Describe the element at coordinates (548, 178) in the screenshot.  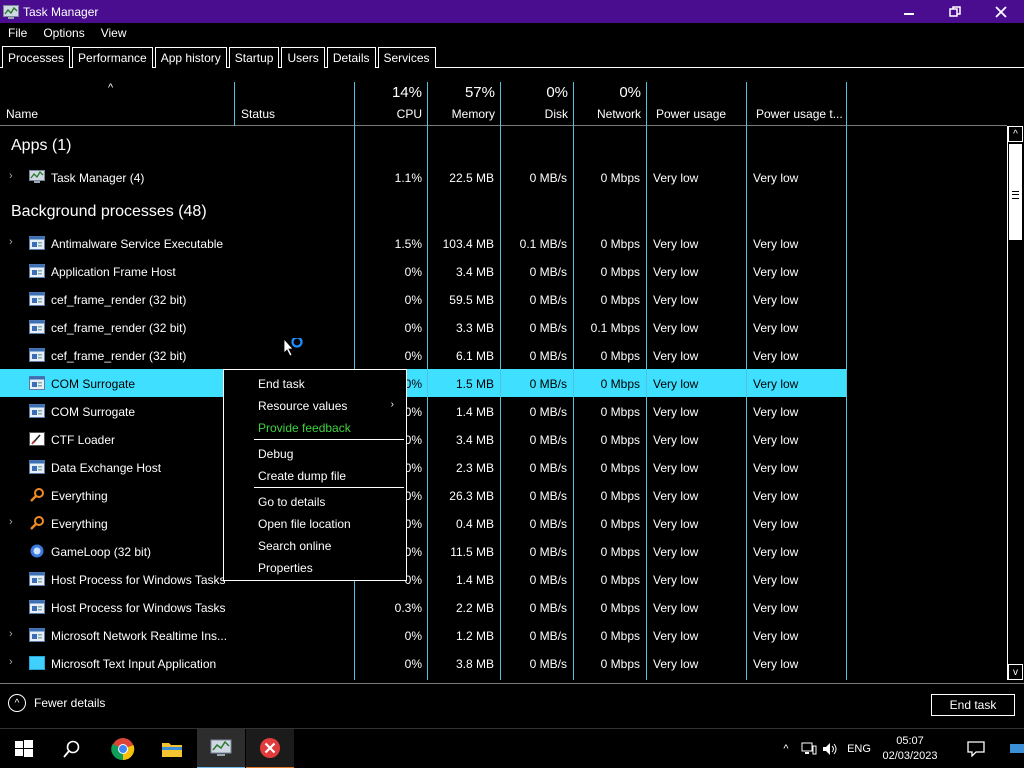
I see `process-disk: 0 MB/s` at that location.